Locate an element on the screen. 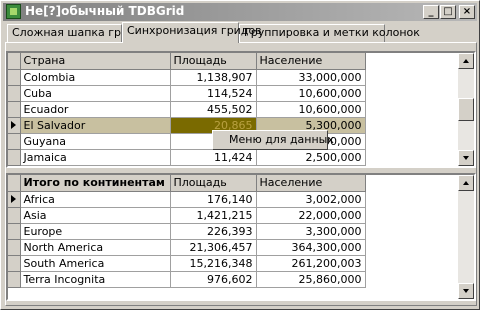  cell-area: 1,138,907 is located at coordinates (213, 77).